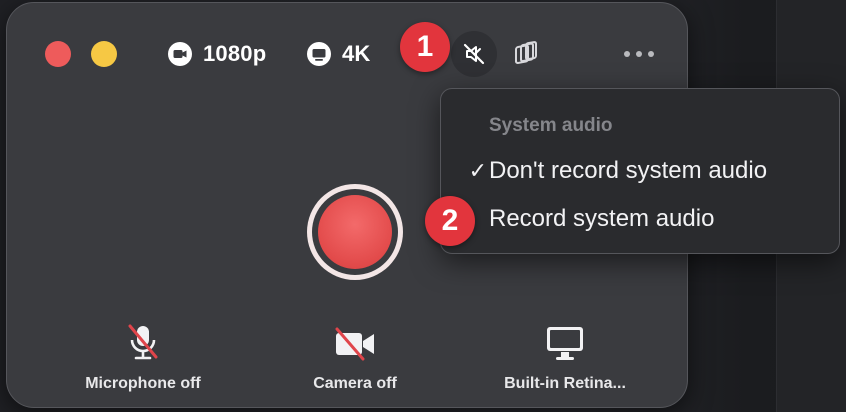 This screenshot has height=412, width=846. Describe the element at coordinates (565, 343) in the screenshot. I see `display-icon` at that location.